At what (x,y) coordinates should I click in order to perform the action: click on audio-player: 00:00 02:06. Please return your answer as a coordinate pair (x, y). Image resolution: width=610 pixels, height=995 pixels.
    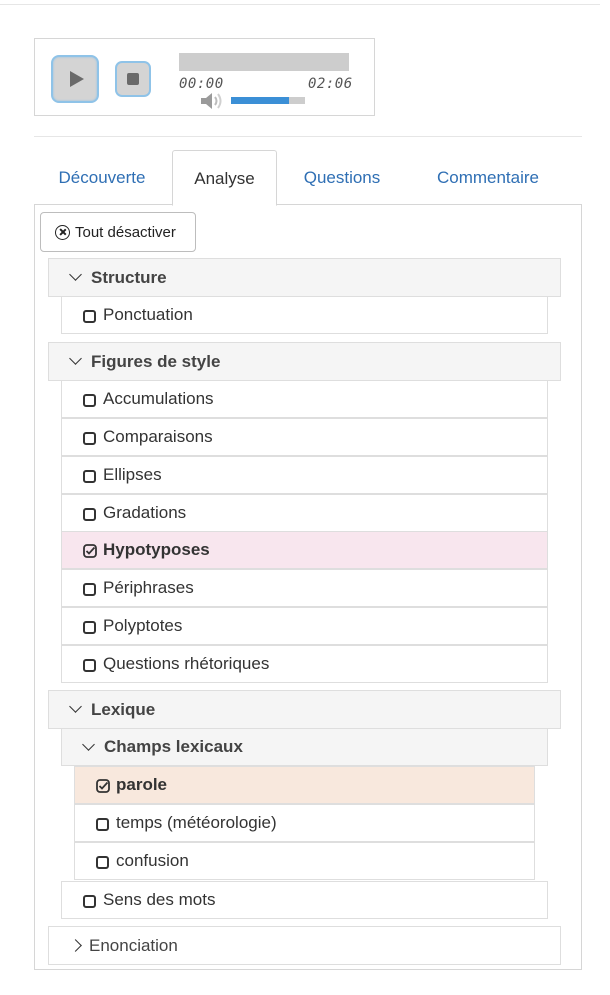
    Looking at the image, I should click on (204, 77).